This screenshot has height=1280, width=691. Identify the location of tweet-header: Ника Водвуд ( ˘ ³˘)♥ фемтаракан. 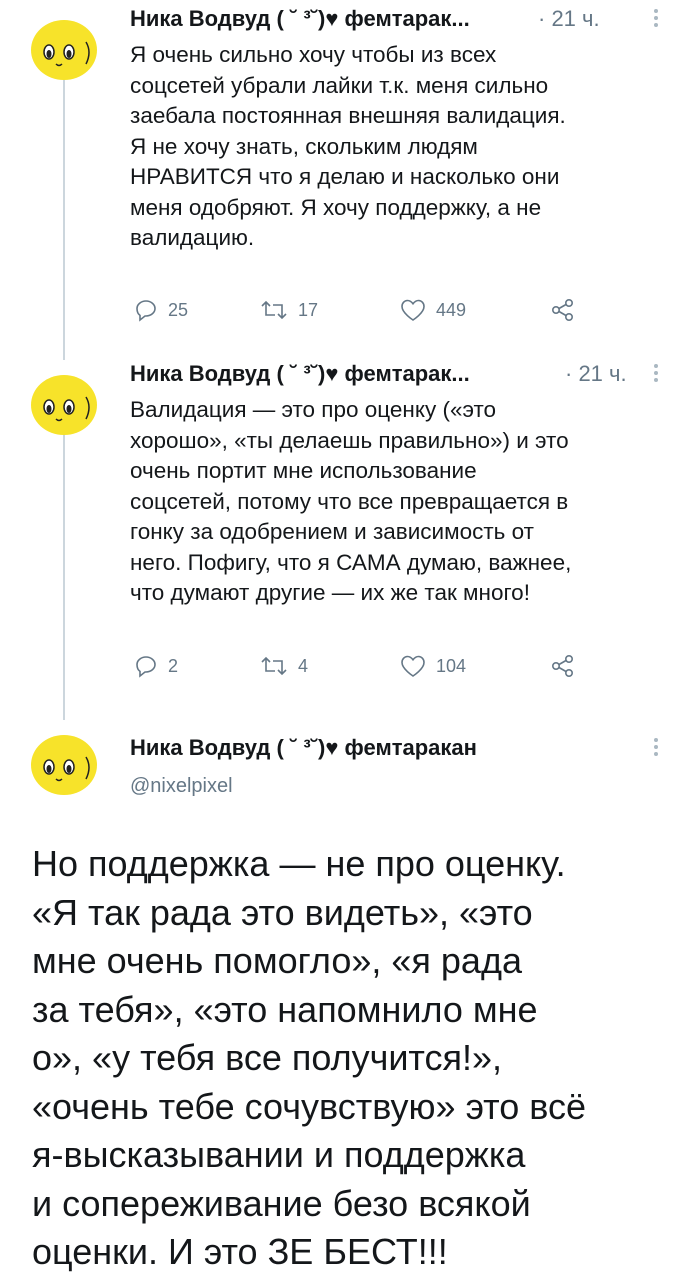
(394, 755).